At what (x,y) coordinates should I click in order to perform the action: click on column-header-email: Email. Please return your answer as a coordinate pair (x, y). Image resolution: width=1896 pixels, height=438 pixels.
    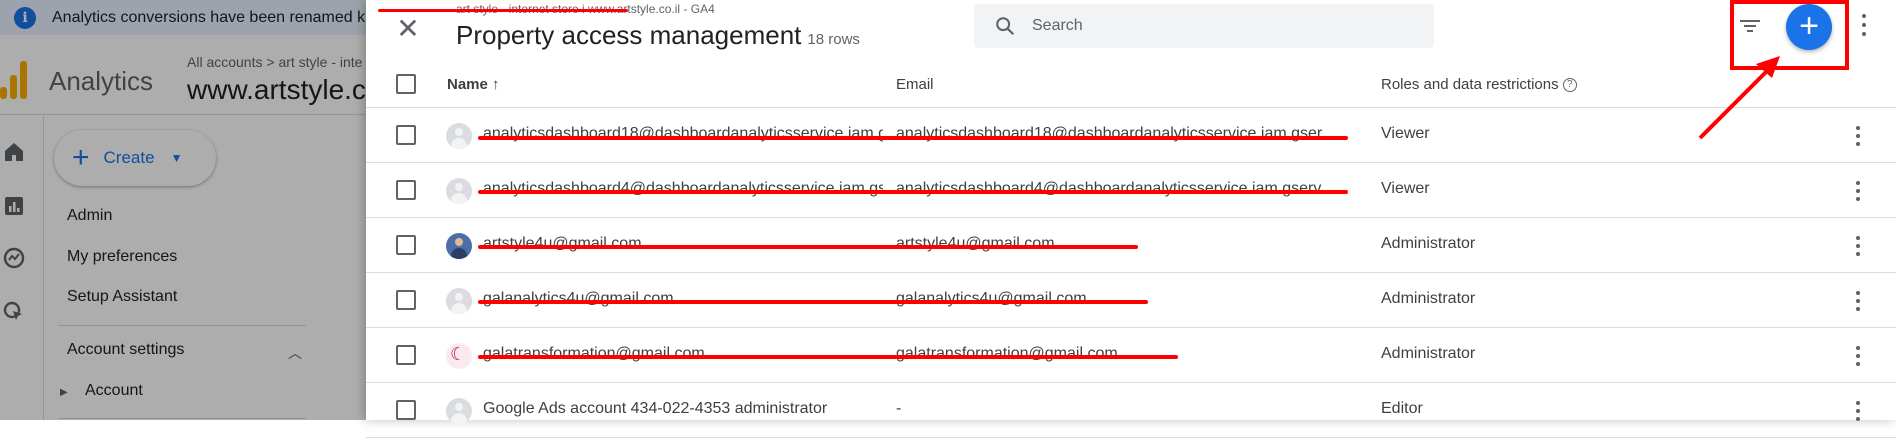
    Looking at the image, I should click on (915, 84).